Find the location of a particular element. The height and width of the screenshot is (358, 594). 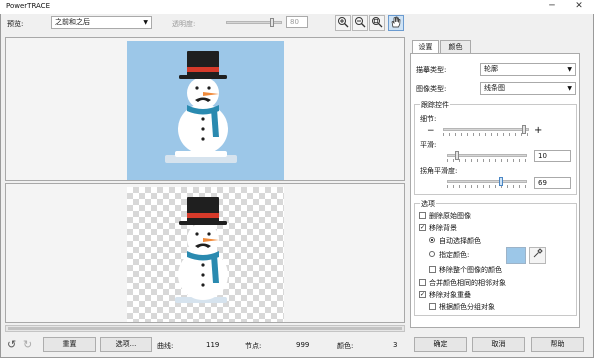

colors-label: 颜色: is located at coordinates (345, 346).